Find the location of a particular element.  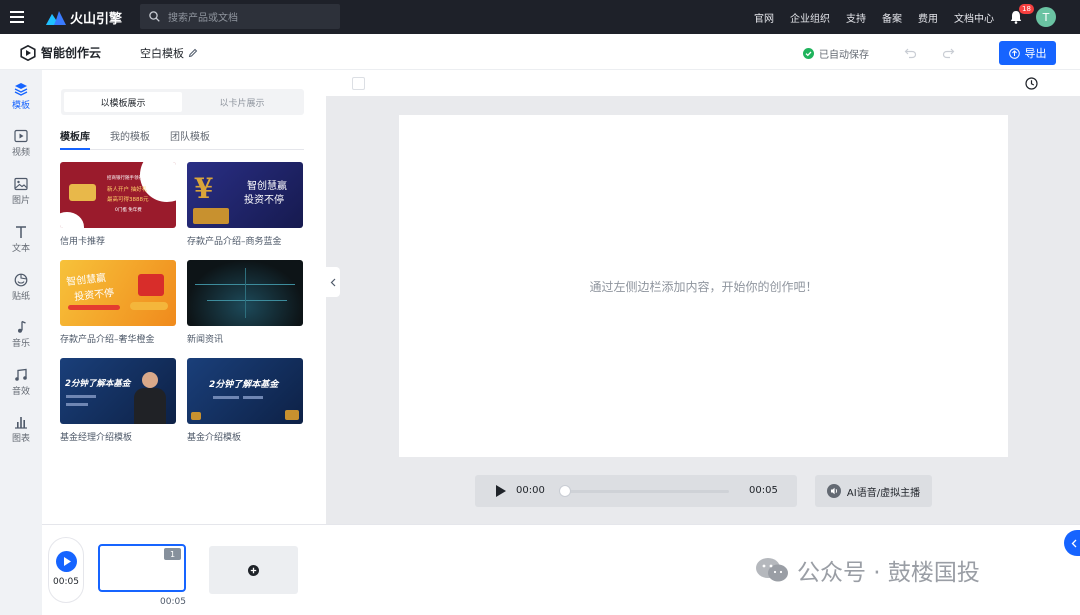

tab-template-library: 模板库 is located at coordinates (75, 139).